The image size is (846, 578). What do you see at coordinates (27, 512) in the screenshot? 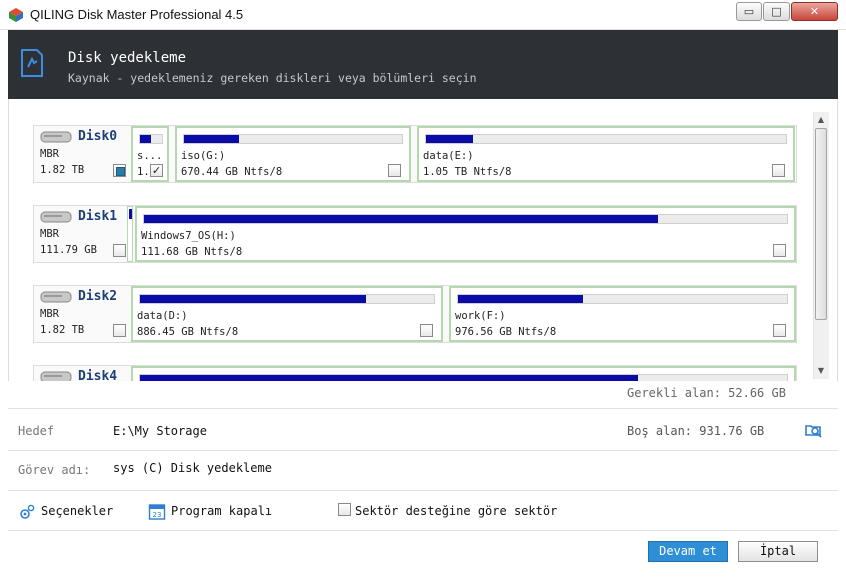
I see `gear-icon` at bounding box center [27, 512].